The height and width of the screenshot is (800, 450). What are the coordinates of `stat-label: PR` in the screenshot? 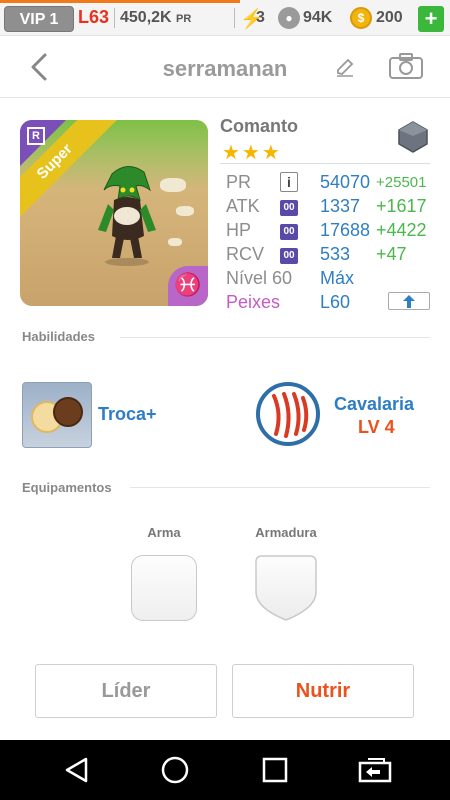 It's located at (239, 182).